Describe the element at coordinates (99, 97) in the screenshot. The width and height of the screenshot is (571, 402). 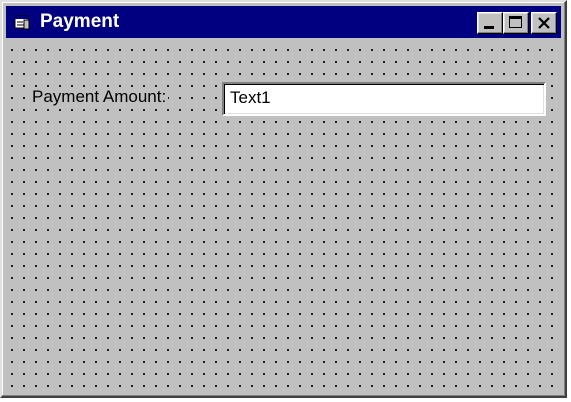
I see `payment-amount-label: Payment Amount:` at that location.